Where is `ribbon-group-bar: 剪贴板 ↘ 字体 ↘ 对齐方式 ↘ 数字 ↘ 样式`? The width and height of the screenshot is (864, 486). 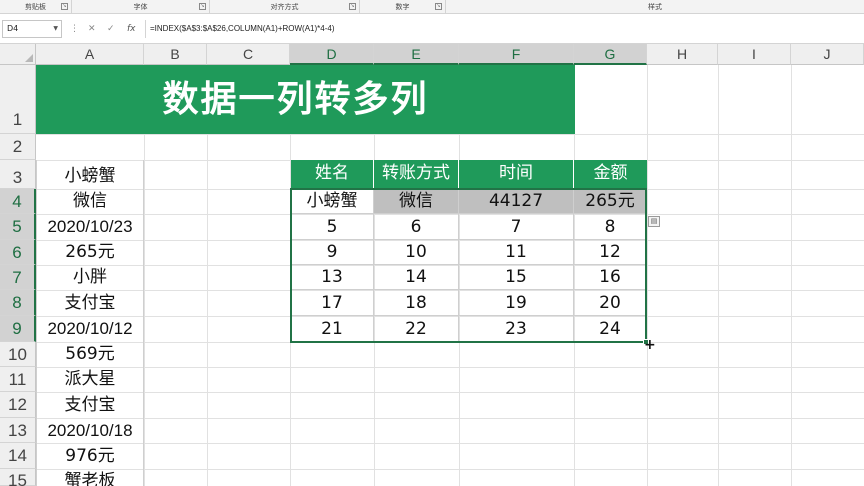
ribbon-group-bar: 剪贴板 ↘ 字体 ↘ 对齐方式 ↘ 数字 ↘ 样式 is located at coordinates (432, 7).